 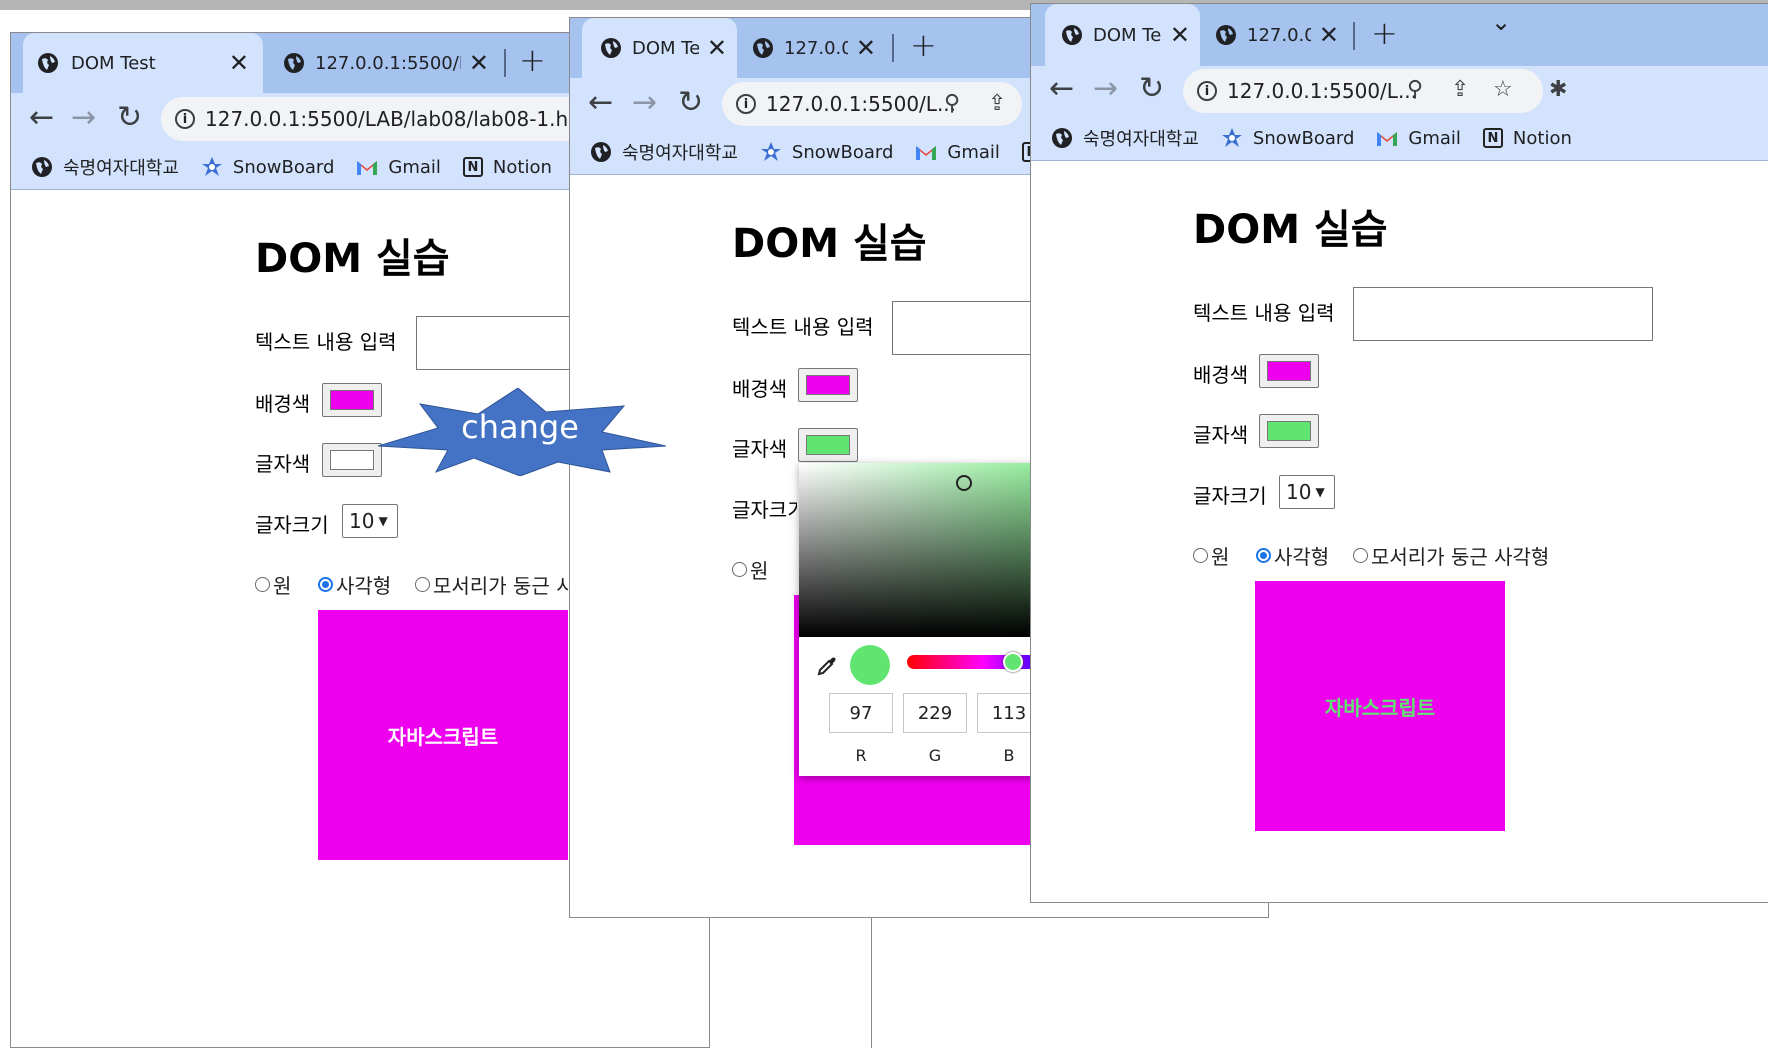 What do you see at coordinates (935, 713) in the screenshot?
I see `green-input: 229` at bounding box center [935, 713].